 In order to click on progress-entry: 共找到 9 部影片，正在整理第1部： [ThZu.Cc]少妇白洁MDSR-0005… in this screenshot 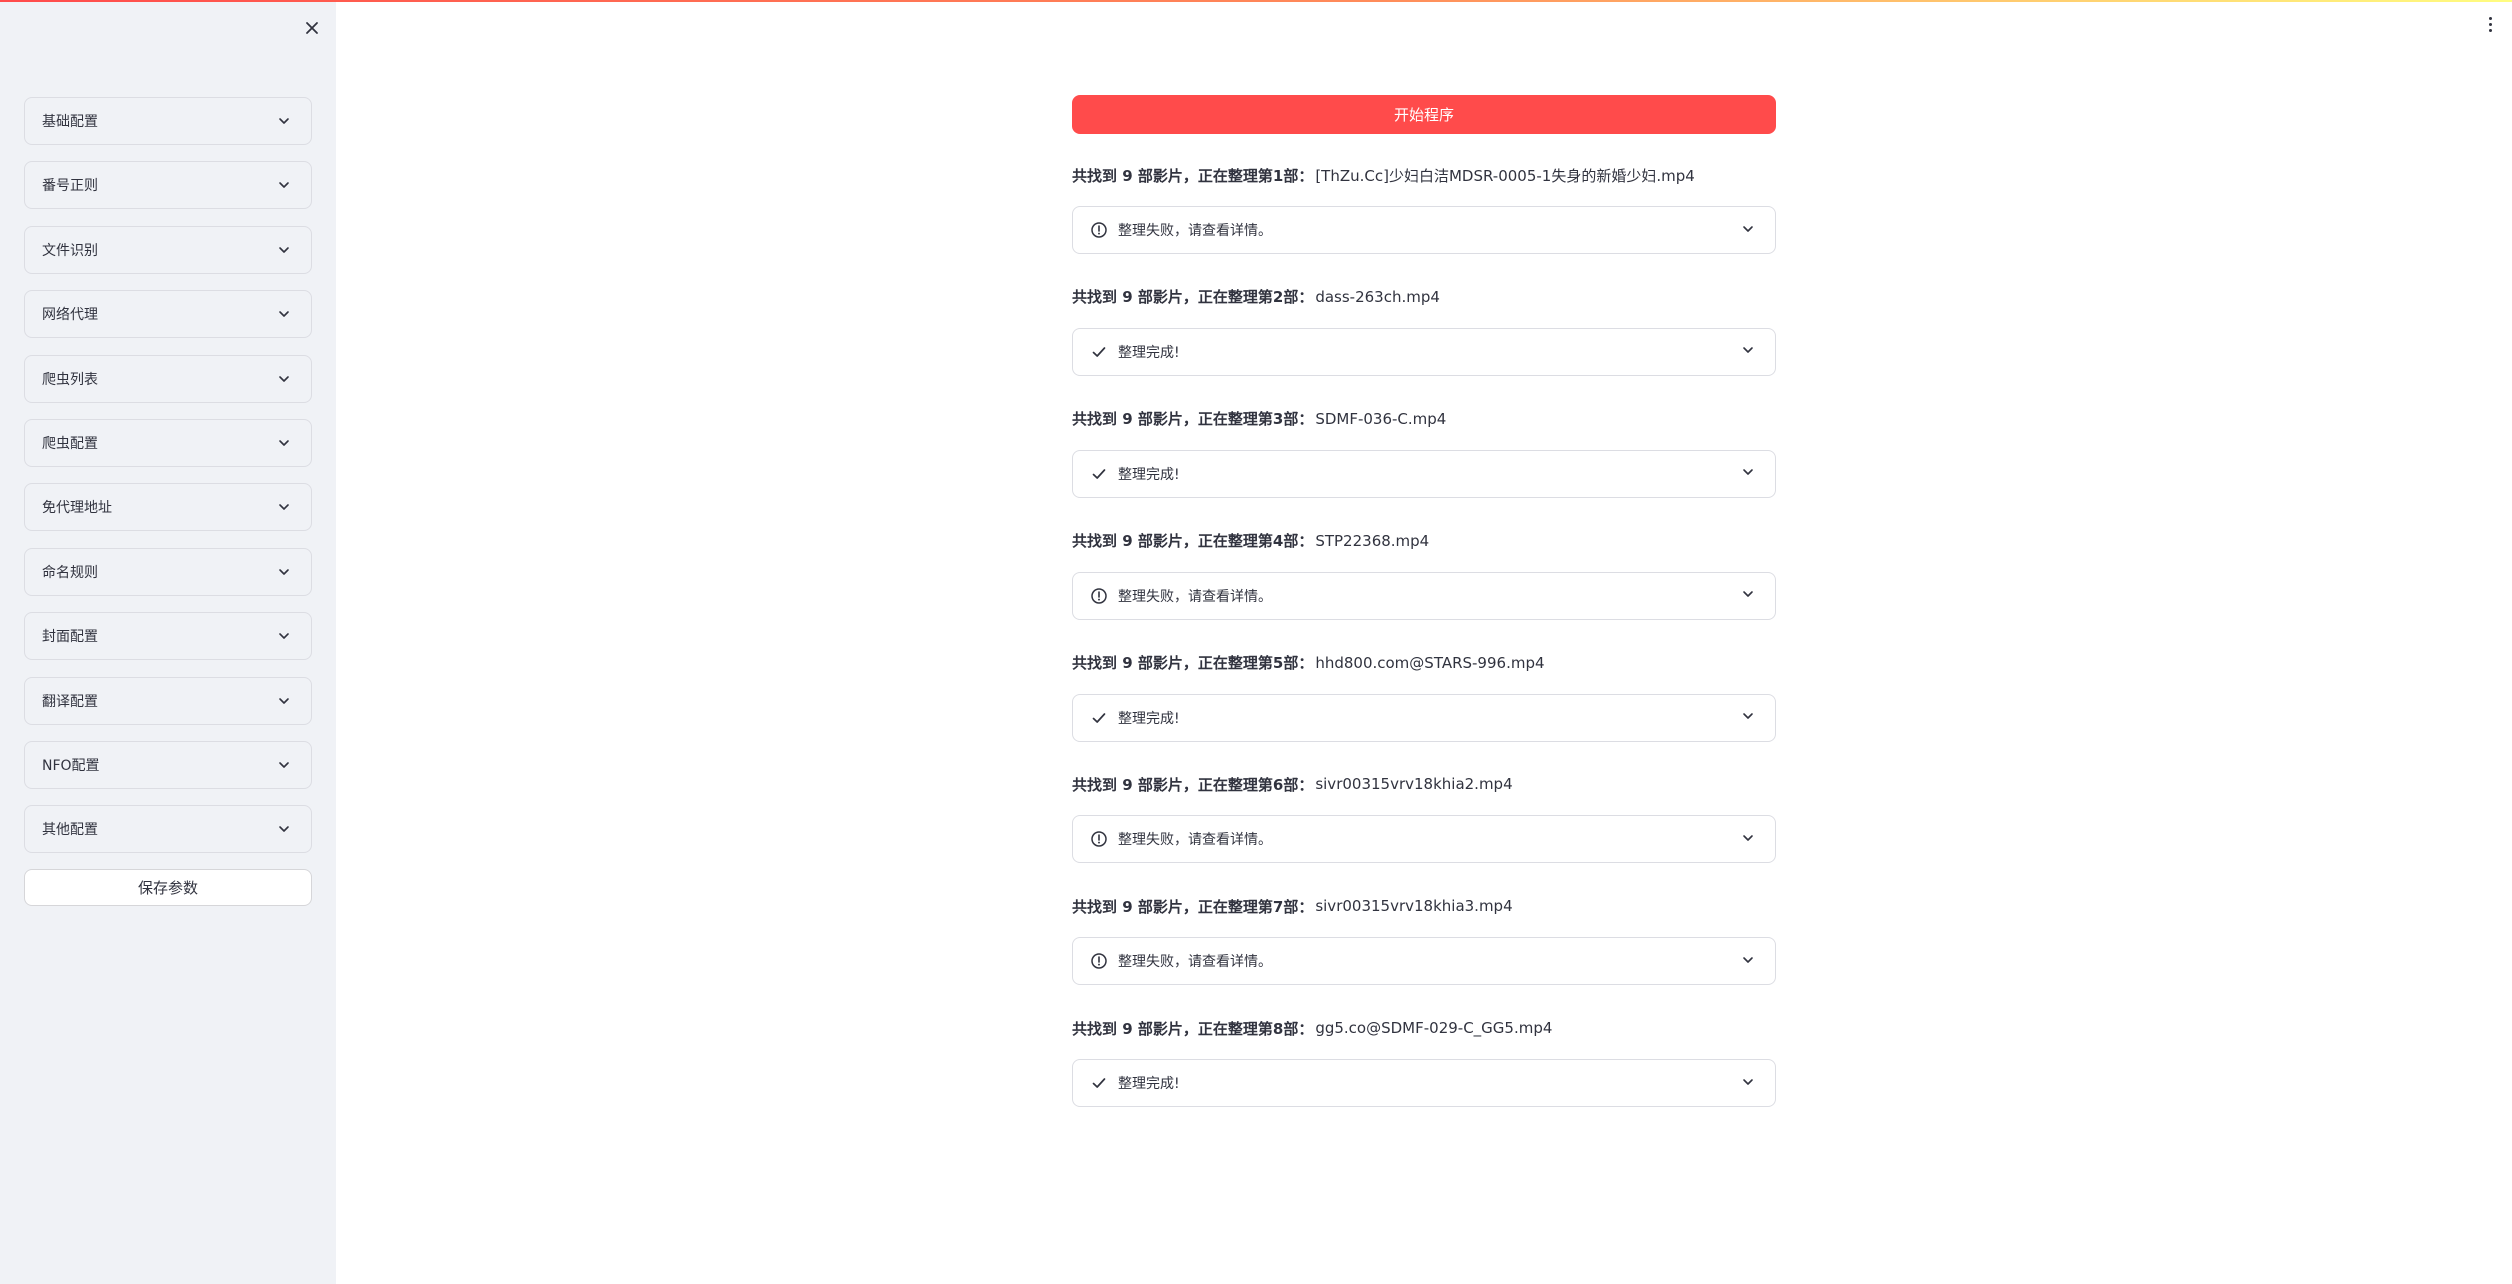, I will do `click(1424, 222)`.